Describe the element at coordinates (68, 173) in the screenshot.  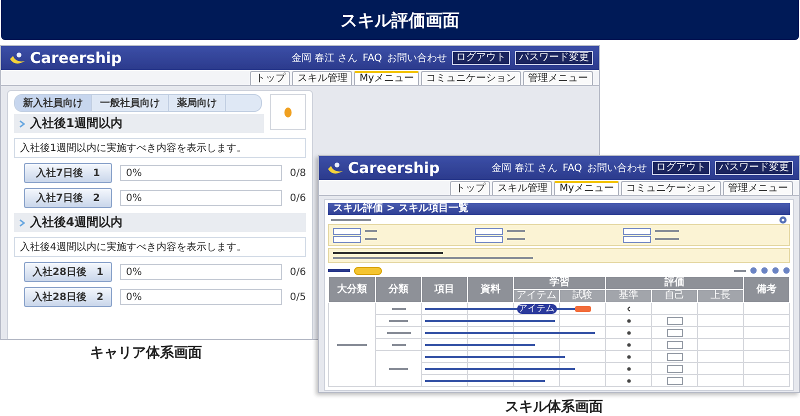
I see `stage-button: 入社7日後 1` at that location.